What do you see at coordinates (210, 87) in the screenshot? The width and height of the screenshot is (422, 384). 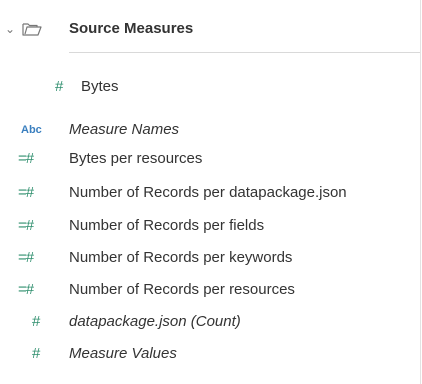 I see `field-item-bytes: # Bytes` at bounding box center [210, 87].